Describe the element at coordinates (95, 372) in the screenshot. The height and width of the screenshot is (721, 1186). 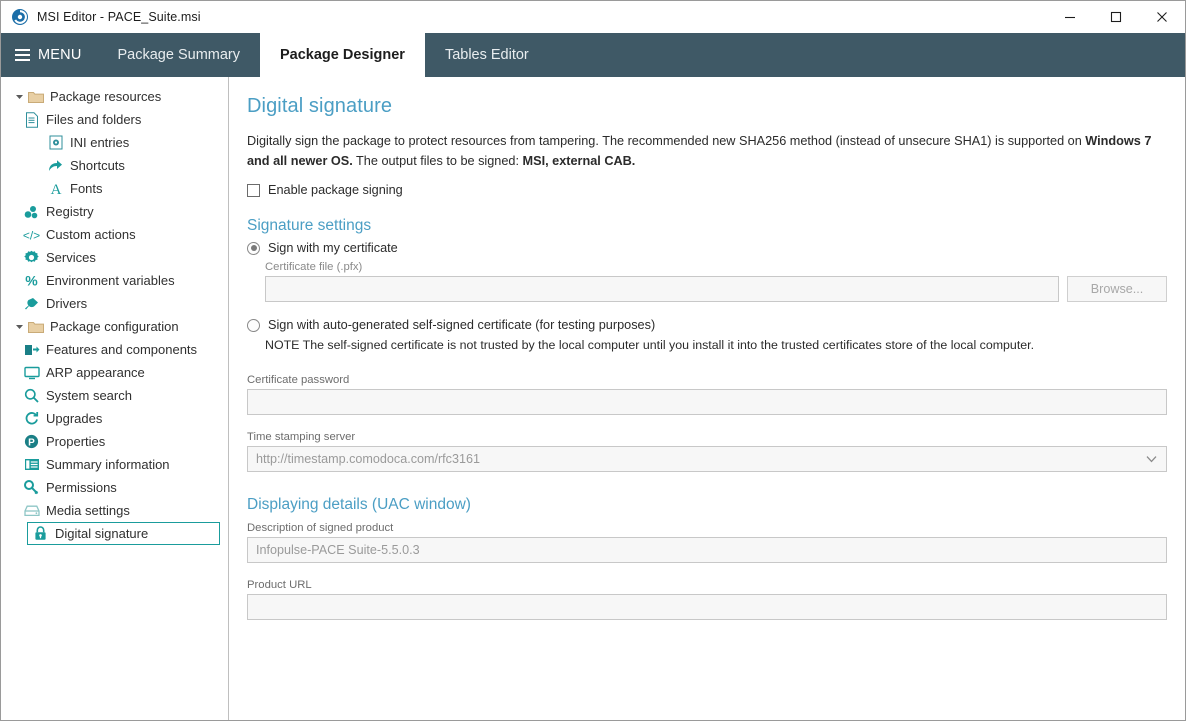
I see `sidebar-item-label: ARP appearance` at that location.